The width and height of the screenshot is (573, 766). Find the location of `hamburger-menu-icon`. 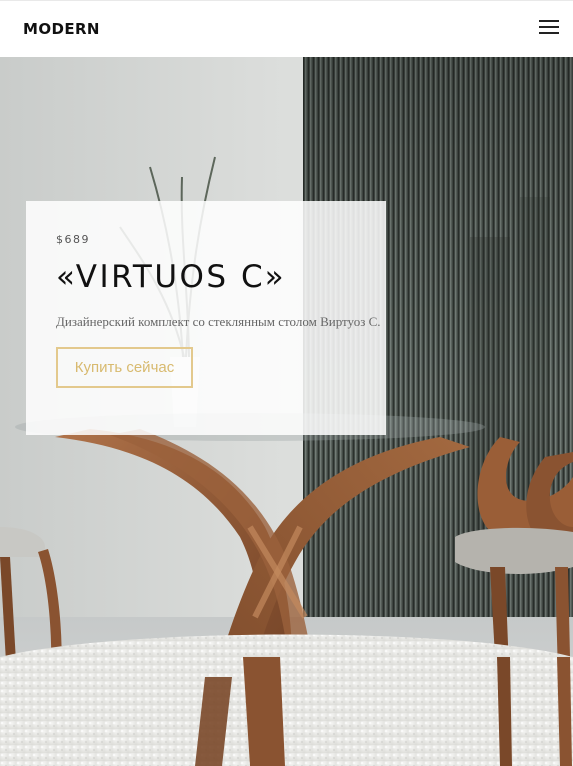

hamburger-menu-icon is located at coordinates (549, 26).